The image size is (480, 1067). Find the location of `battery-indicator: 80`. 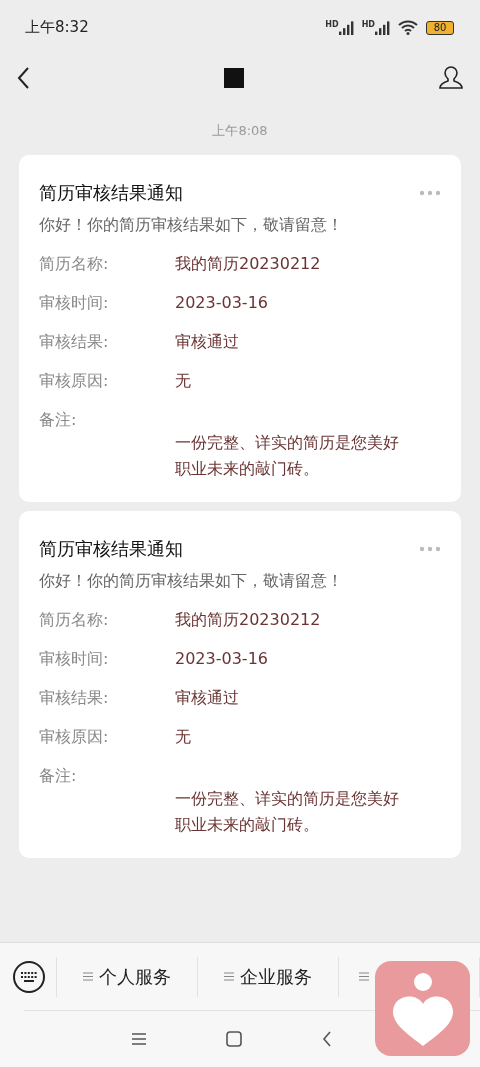

battery-indicator: 80 is located at coordinates (440, 27).